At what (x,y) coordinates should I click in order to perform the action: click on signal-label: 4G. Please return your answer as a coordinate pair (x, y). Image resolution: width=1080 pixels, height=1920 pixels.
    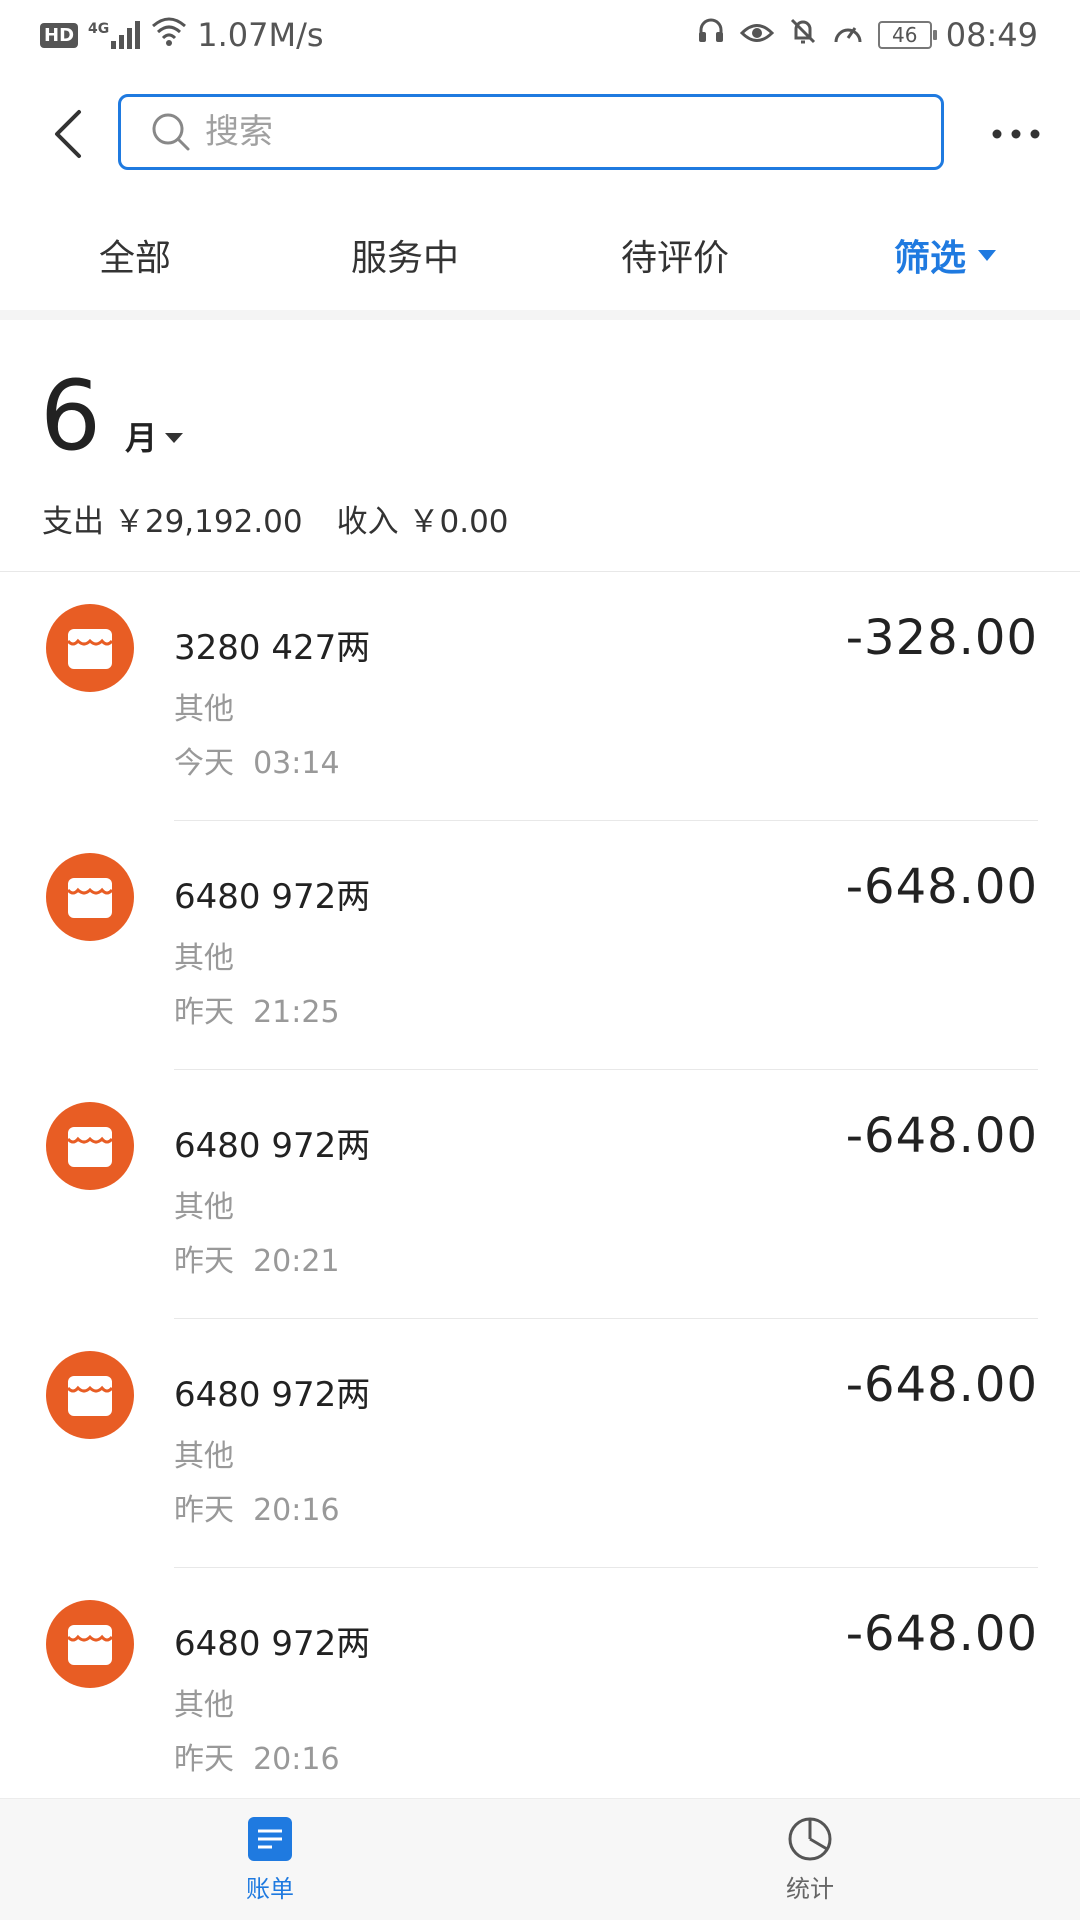
    Looking at the image, I should click on (99, 29).